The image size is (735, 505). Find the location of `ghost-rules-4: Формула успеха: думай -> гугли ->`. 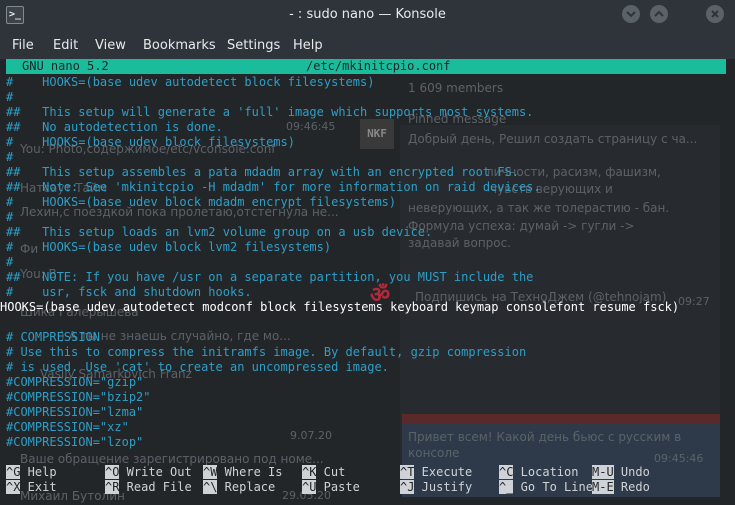

ghost-rules-4: Формула успеха: думай -> гугли -> is located at coordinates (521, 226).